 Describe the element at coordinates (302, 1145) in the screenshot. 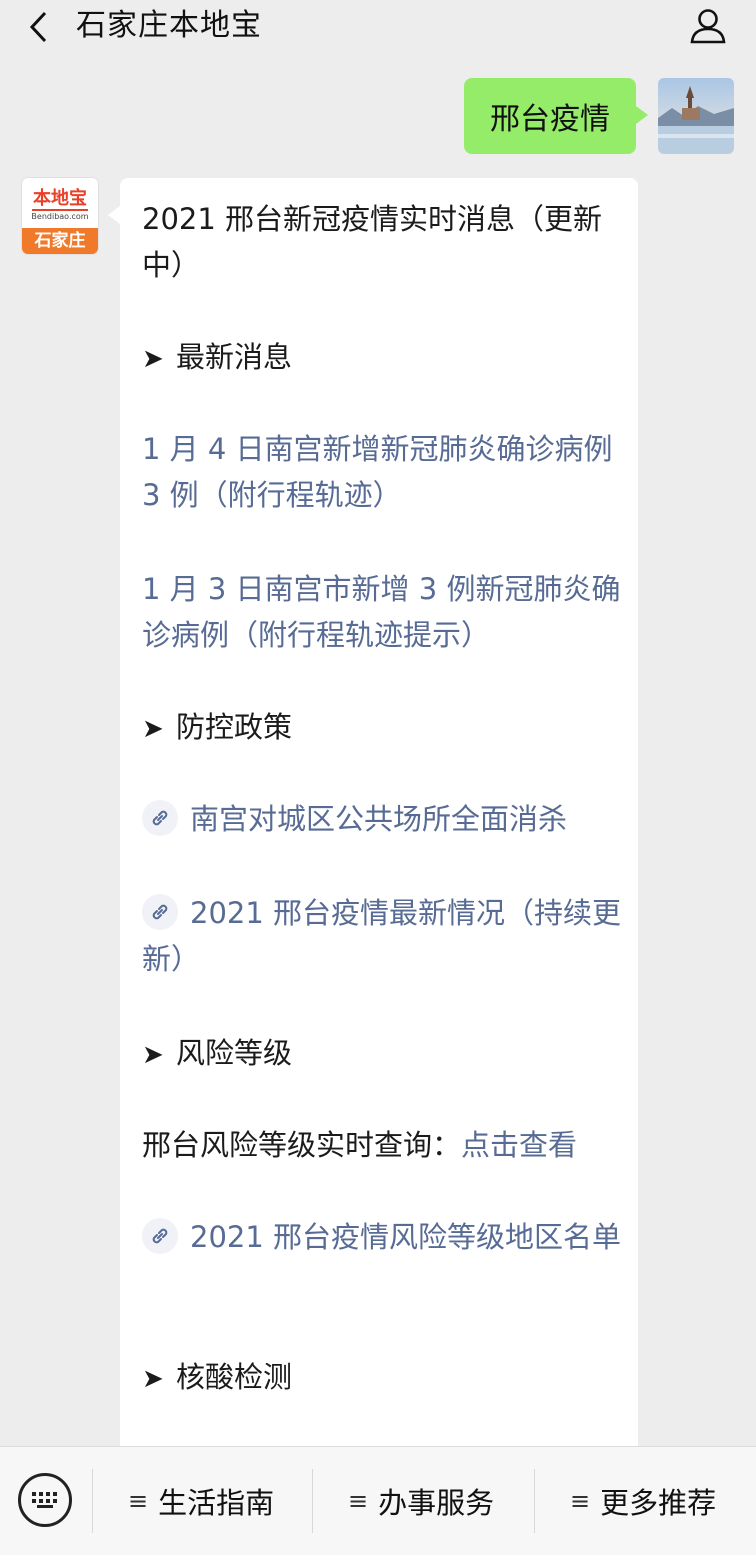

I see `risk-query-label: 邢台风险等级实时查询：` at that location.